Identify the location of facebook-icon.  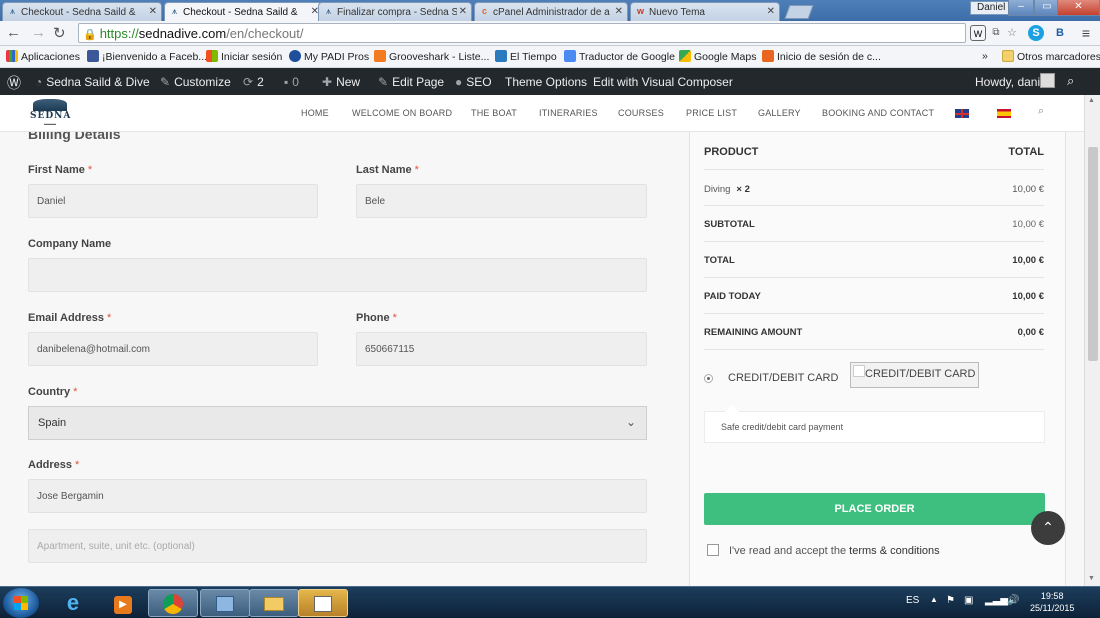
(93, 56).